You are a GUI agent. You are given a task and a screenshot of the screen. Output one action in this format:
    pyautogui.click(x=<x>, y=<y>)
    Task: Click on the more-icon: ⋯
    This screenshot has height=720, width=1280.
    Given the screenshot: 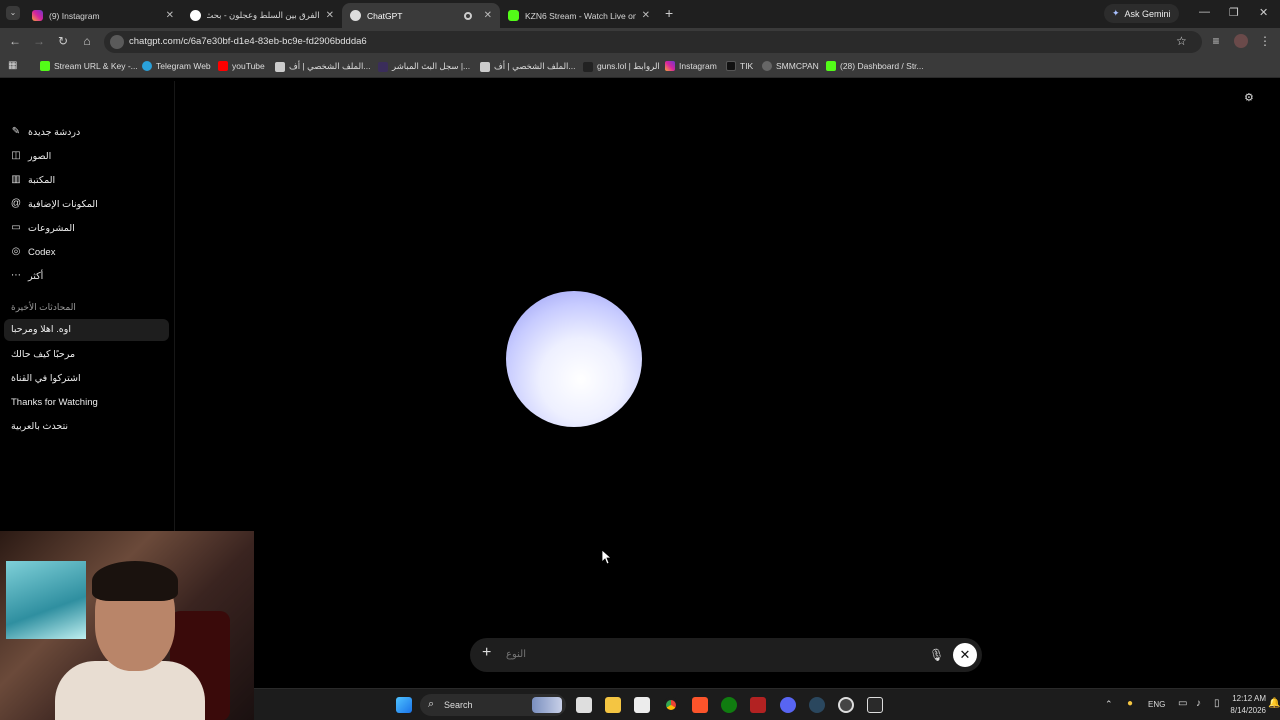 What is the action you would take?
    pyautogui.click(x=16, y=275)
    